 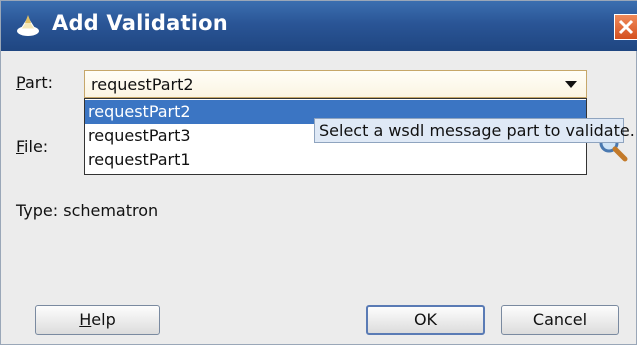 What do you see at coordinates (140, 23) in the screenshot?
I see `dialog-title: Add Validation` at bounding box center [140, 23].